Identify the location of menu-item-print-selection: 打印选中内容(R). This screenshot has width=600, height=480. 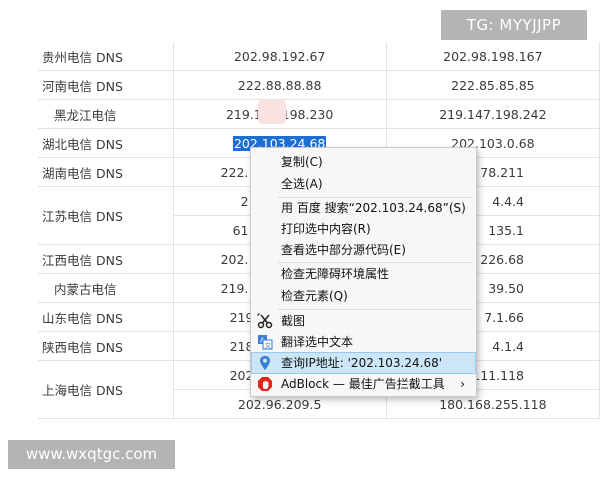
(363, 229).